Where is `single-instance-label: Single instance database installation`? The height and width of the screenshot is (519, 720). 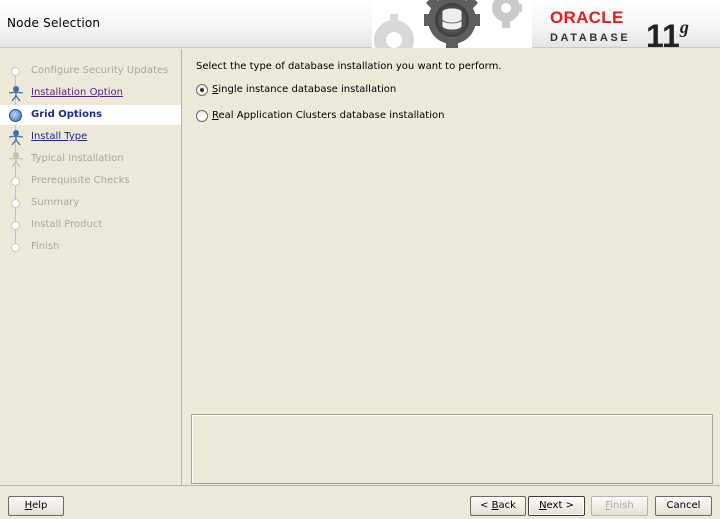 single-instance-label: Single instance database installation is located at coordinates (304, 89).